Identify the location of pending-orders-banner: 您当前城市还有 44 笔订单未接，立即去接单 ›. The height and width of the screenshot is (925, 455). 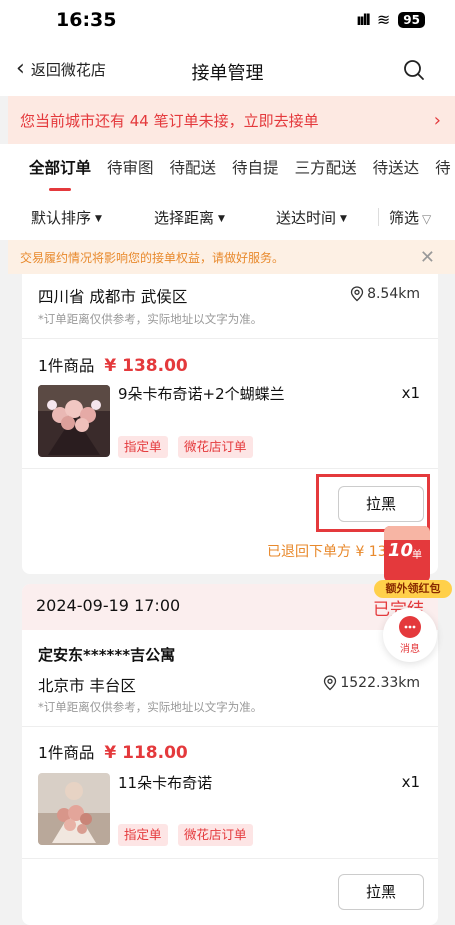
(231, 120).